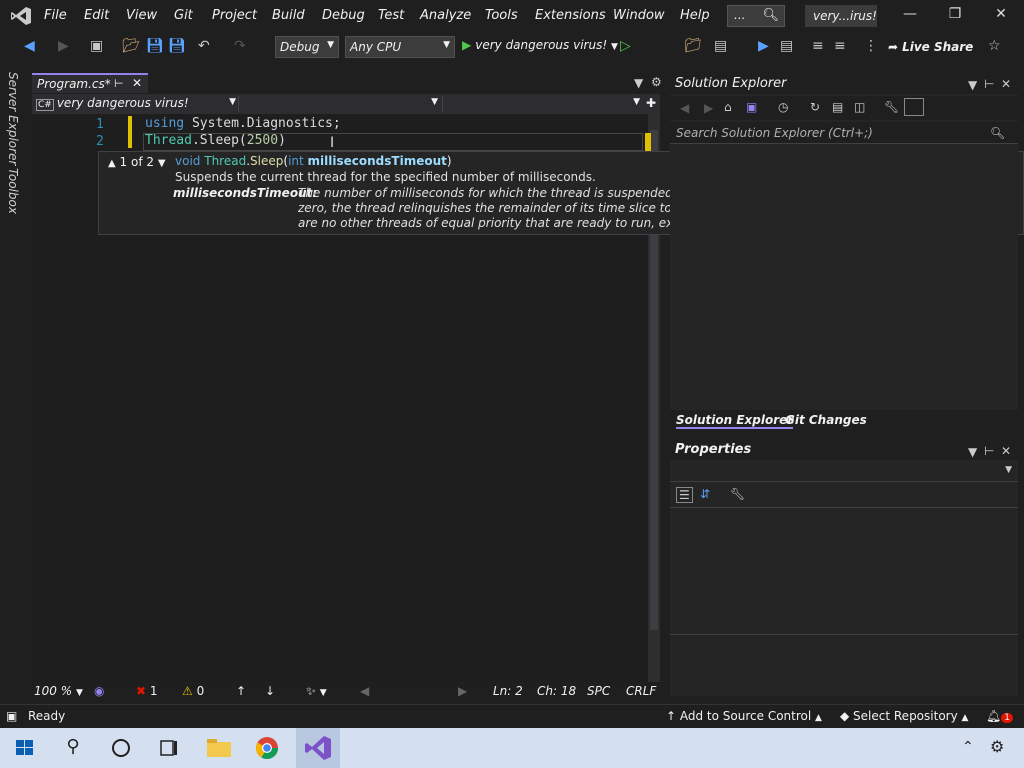 This screenshot has width=1024, height=768. What do you see at coordinates (137, 162) in the screenshot?
I see `overload-selector: ▲ 1 of 2 ▼` at bounding box center [137, 162].